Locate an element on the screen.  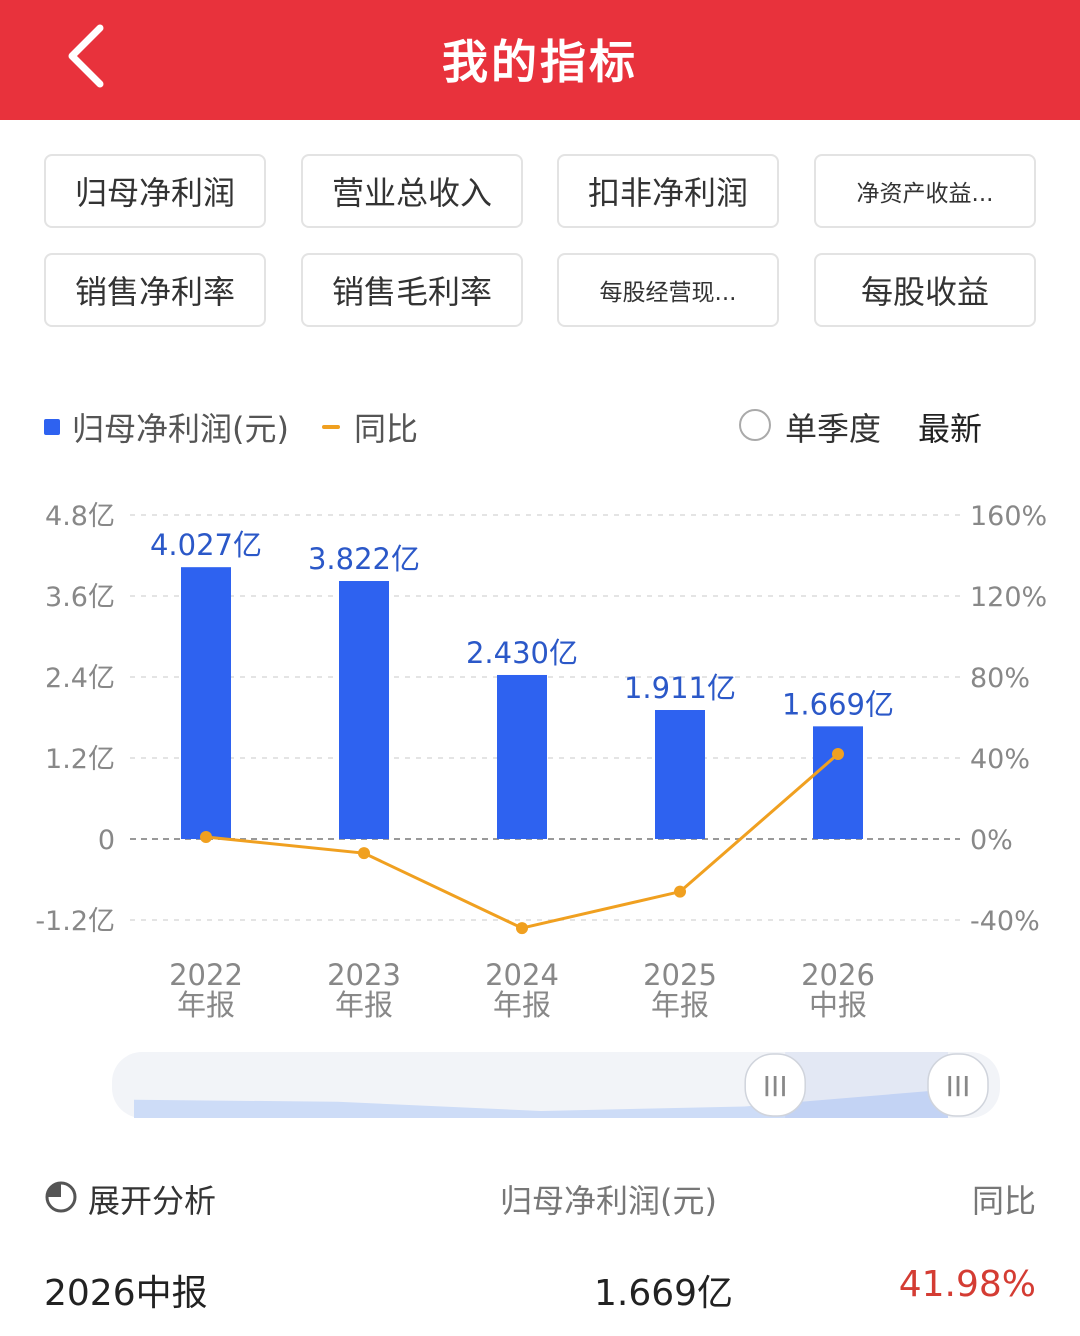
tab-net-profit-parent: 归母净利润 is located at coordinates (155, 191).